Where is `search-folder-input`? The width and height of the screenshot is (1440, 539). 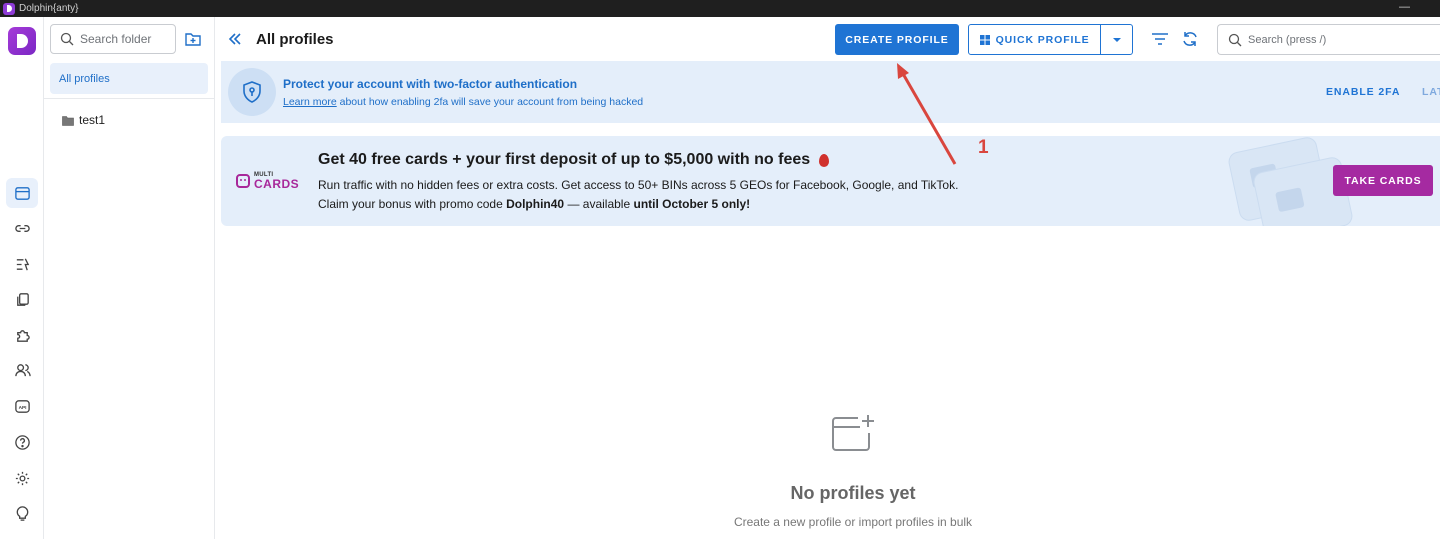 search-folder-input is located at coordinates (125, 39).